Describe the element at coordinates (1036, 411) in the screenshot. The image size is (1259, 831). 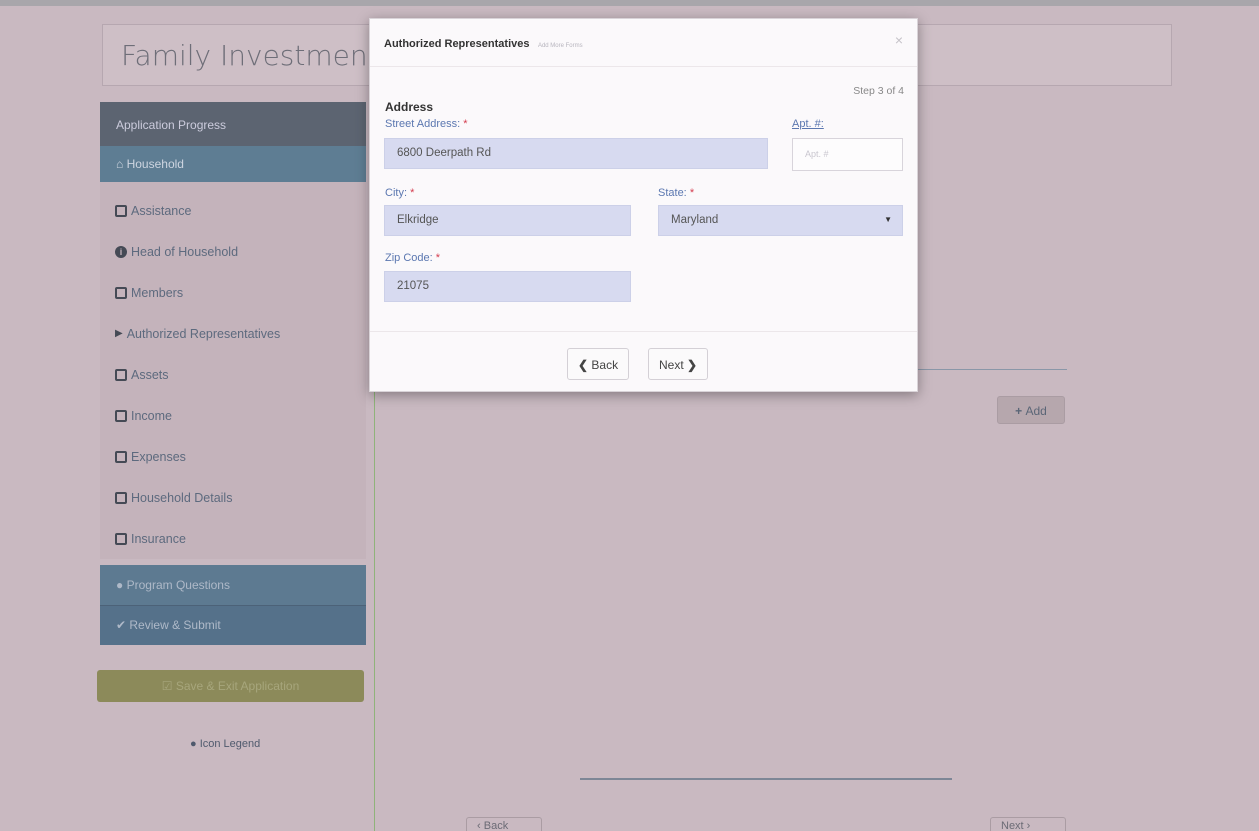
I see `add-button-label: Add` at that location.